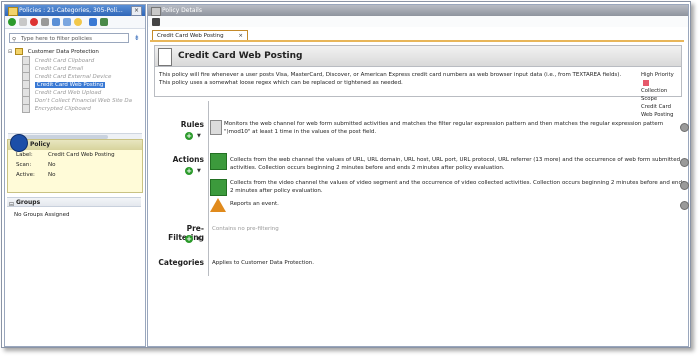  What do you see at coordinates (138, 38) in the screenshot?
I see `collapse-all-icon: ⇟` at bounding box center [138, 38].